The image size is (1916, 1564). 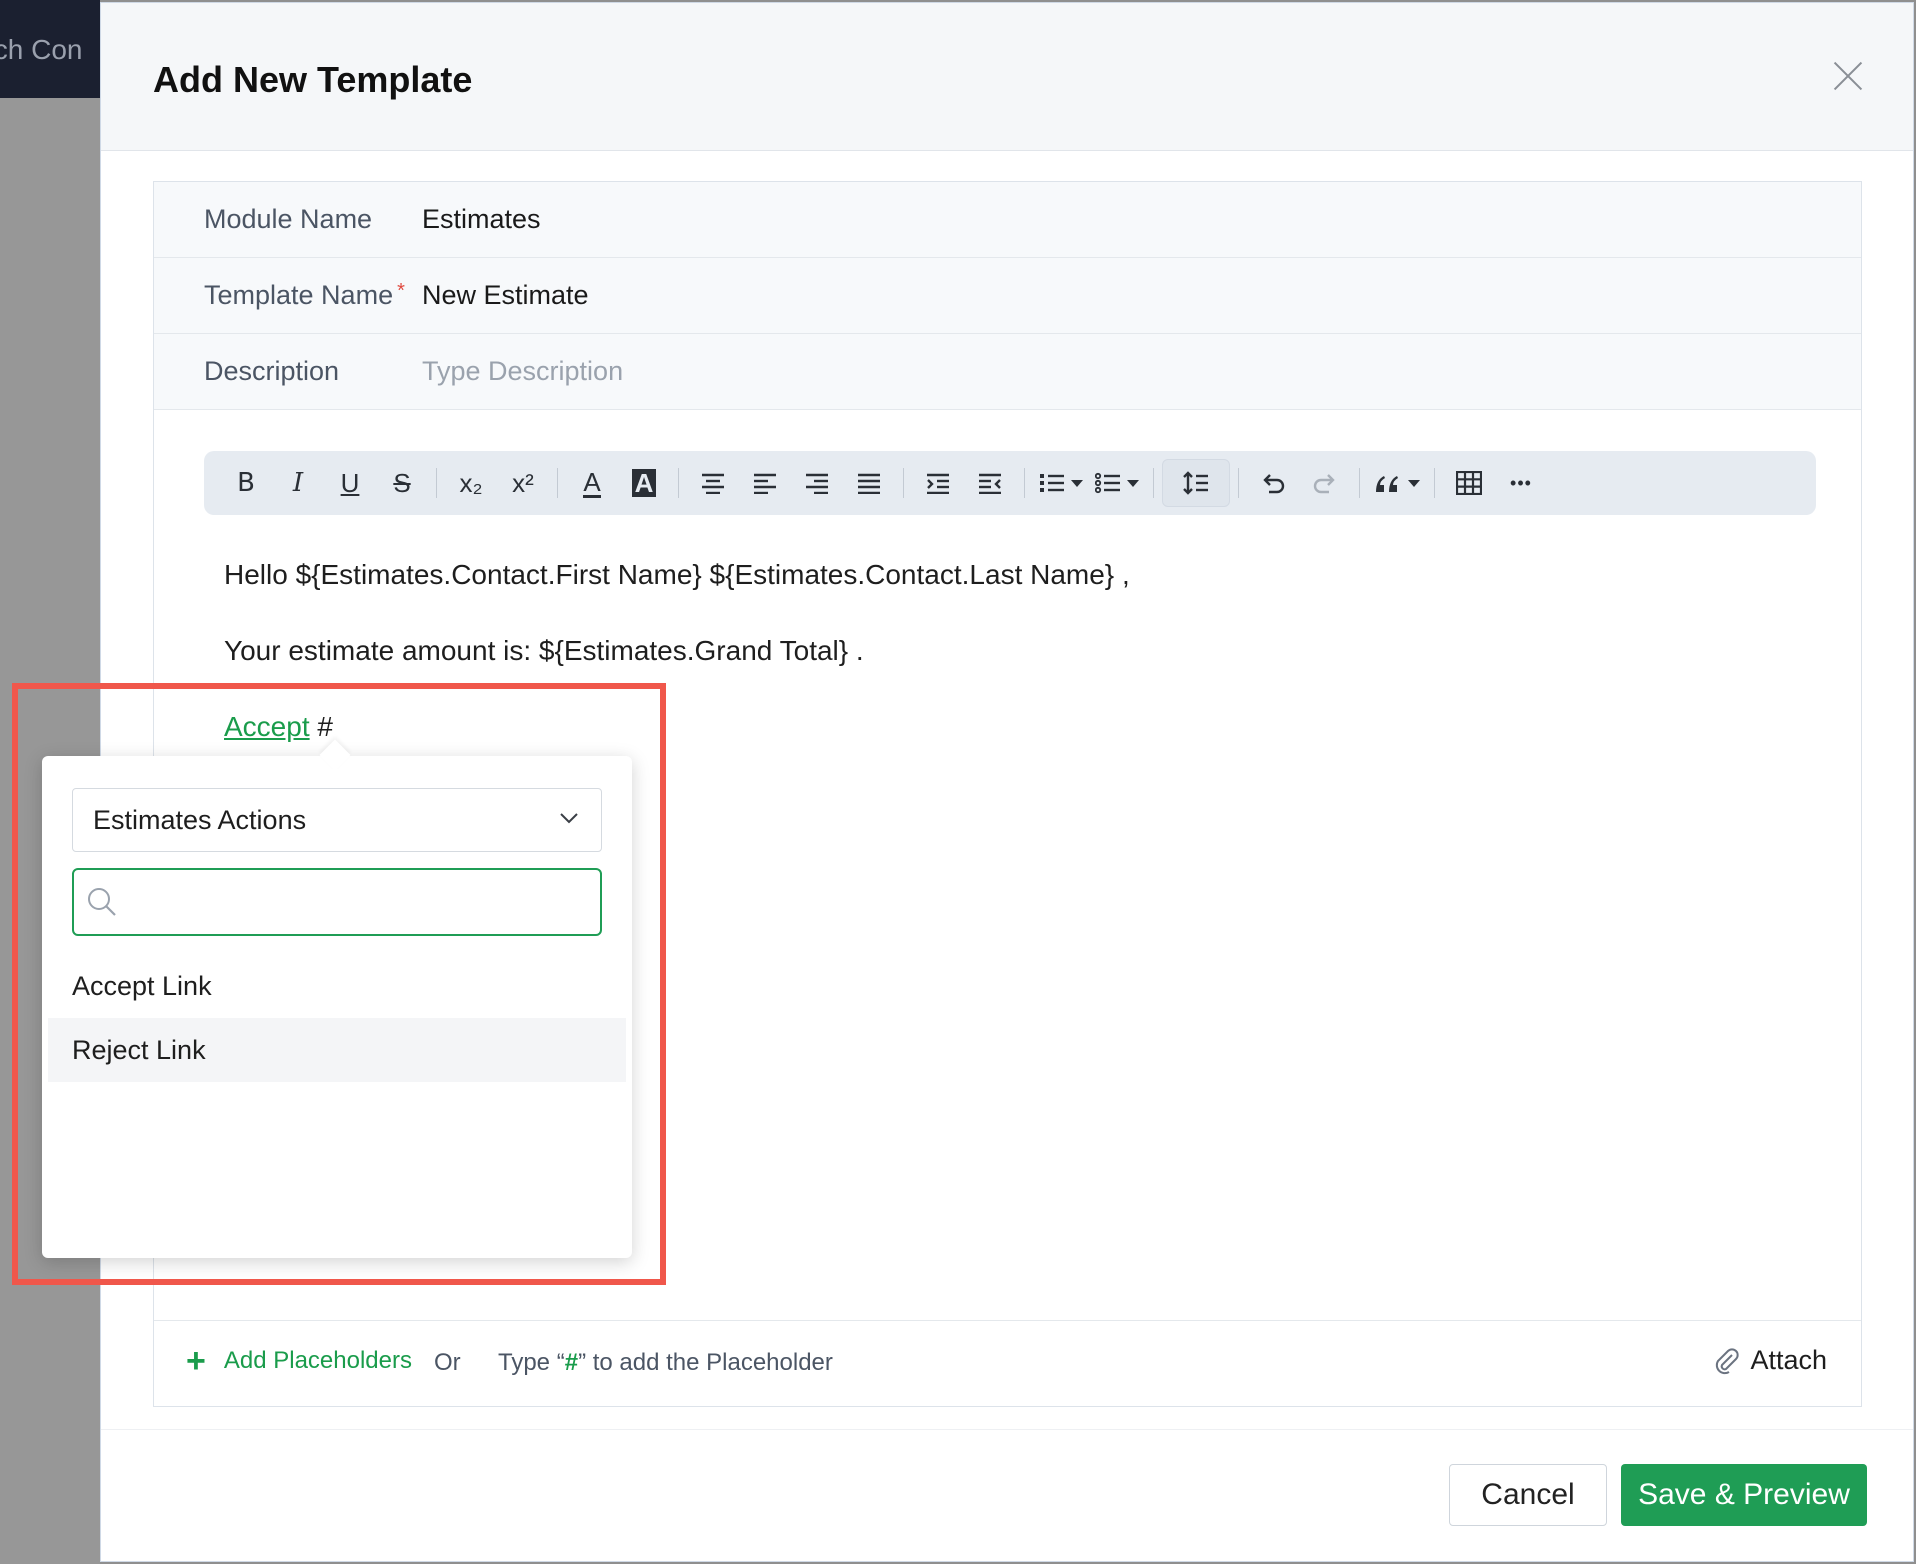 I want to click on line-height-icon, so click(x=1196, y=483).